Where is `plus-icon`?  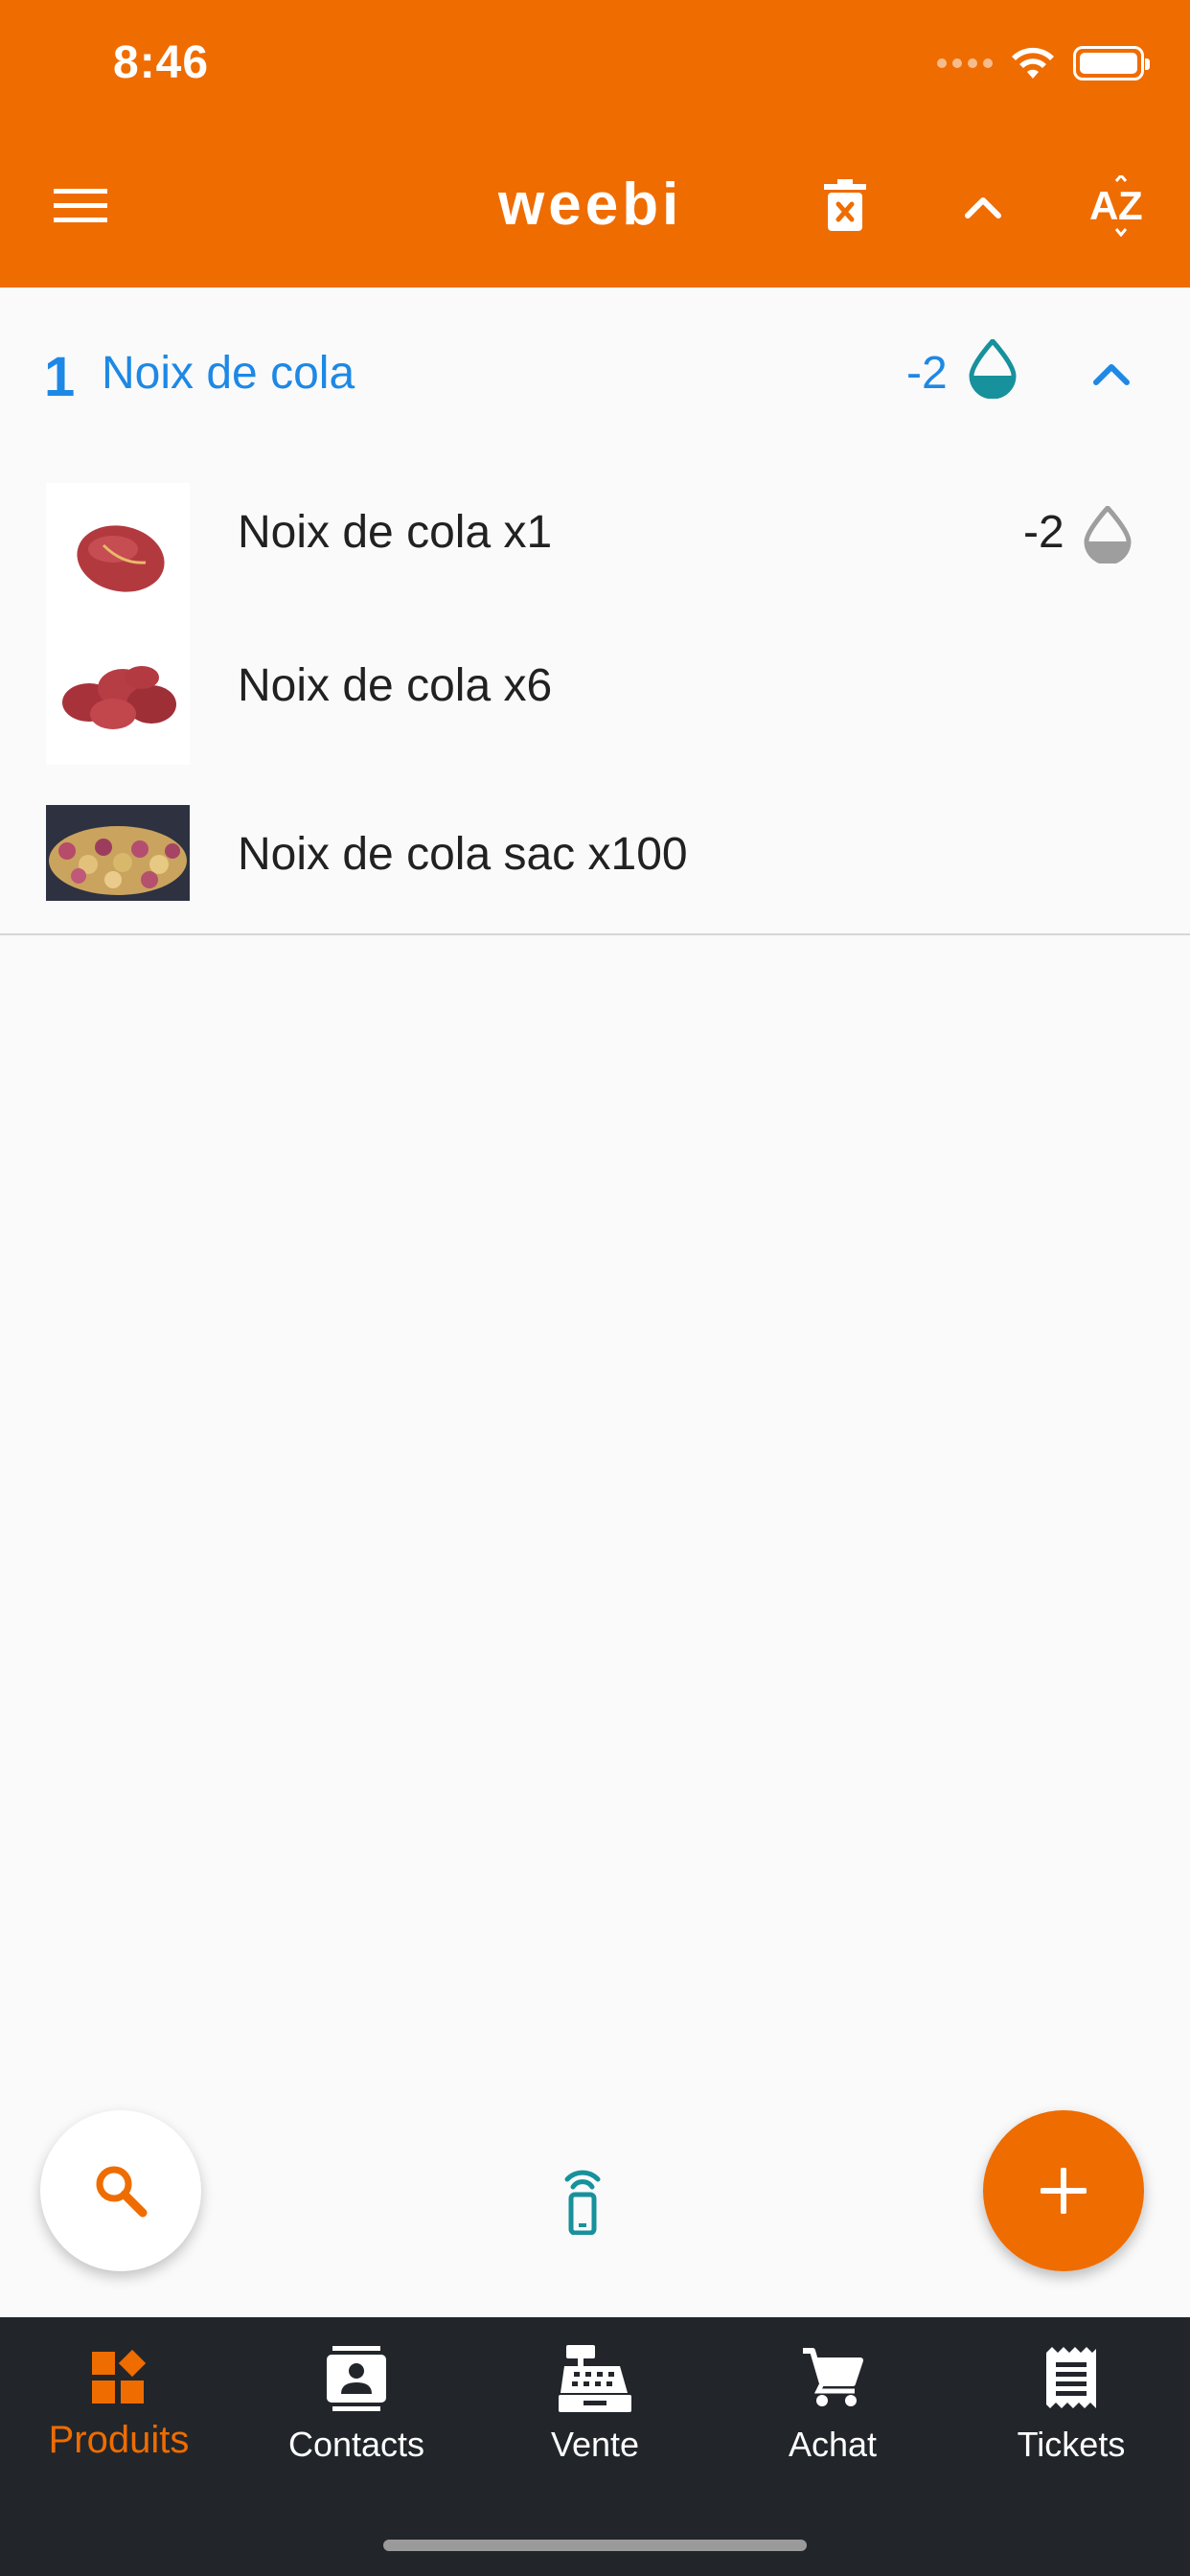
plus-icon is located at coordinates (1064, 2191).